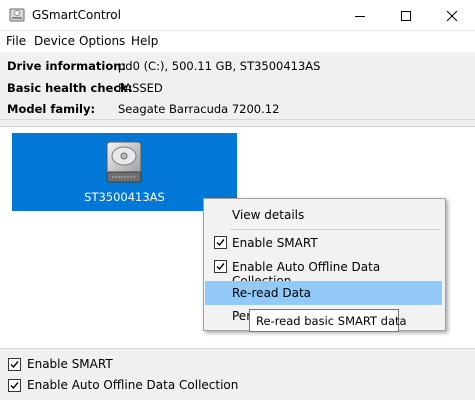 This screenshot has height=400, width=475. I want to click on menu-item-reread-data: Re-read Data, so click(323, 293).